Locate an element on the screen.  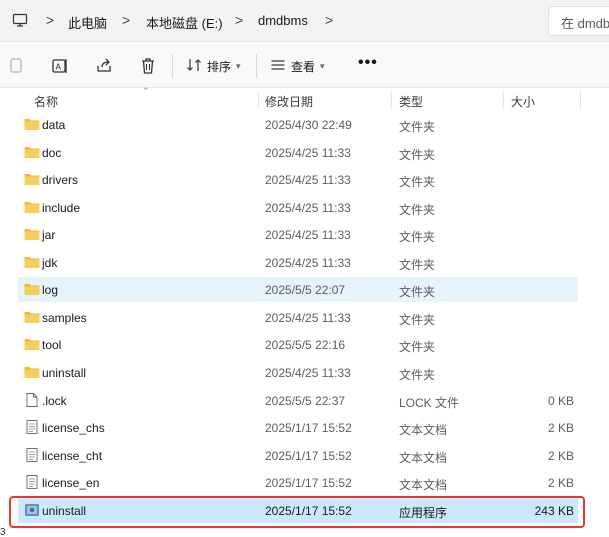
file-type: LOCK 文件 is located at coordinates (429, 403).